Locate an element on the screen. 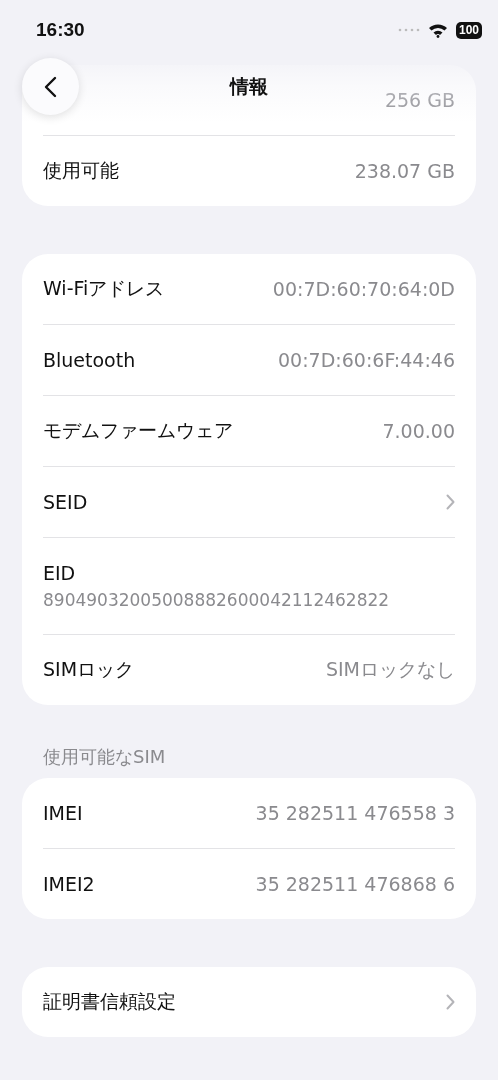 The height and width of the screenshot is (1080, 498). row-value: 35 282511 476558 3 is located at coordinates (355, 813).